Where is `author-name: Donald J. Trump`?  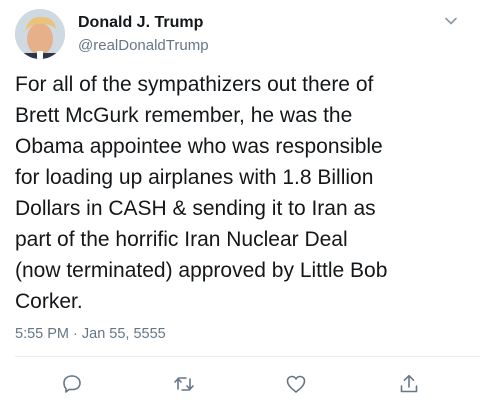
author-name: Donald J. Trump is located at coordinates (140, 23).